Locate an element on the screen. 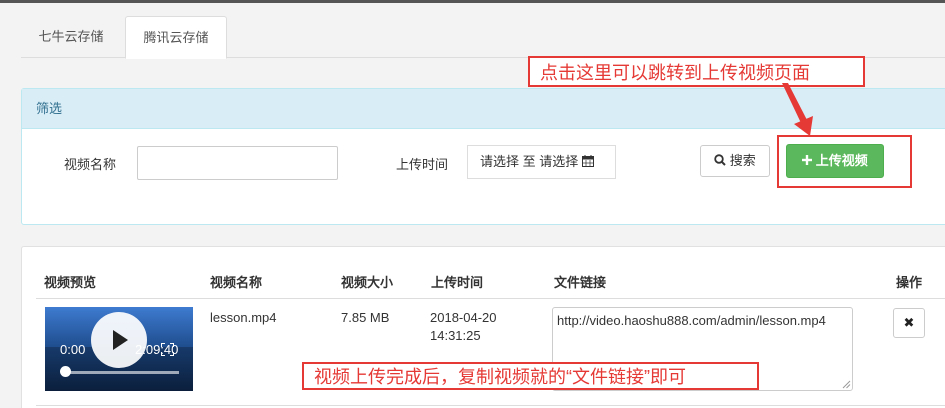 Image resolution: width=945 pixels, height=408 pixels. seek-bar is located at coordinates (123, 372).